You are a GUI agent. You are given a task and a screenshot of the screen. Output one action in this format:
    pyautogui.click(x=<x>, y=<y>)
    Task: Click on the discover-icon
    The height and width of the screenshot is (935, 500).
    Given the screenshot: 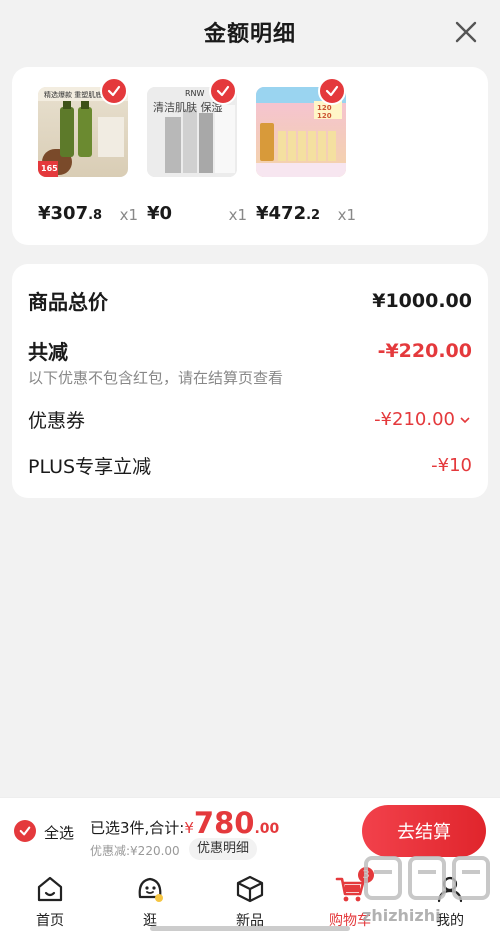 What is the action you would take?
    pyautogui.click(x=150, y=889)
    